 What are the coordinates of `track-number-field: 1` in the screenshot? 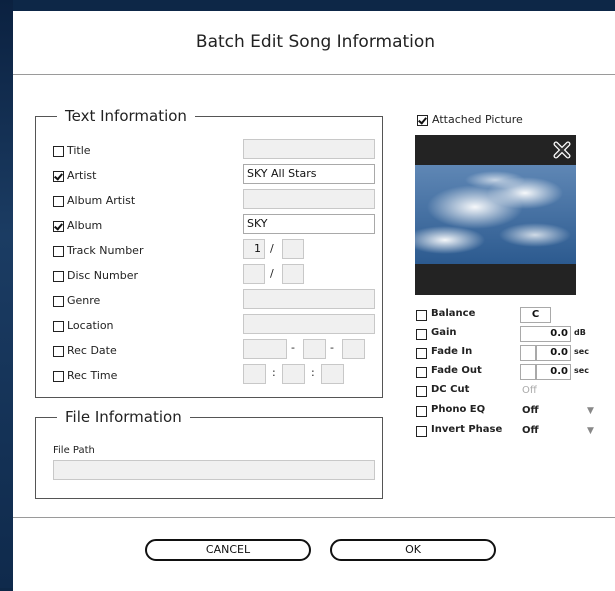 It's located at (254, 249).